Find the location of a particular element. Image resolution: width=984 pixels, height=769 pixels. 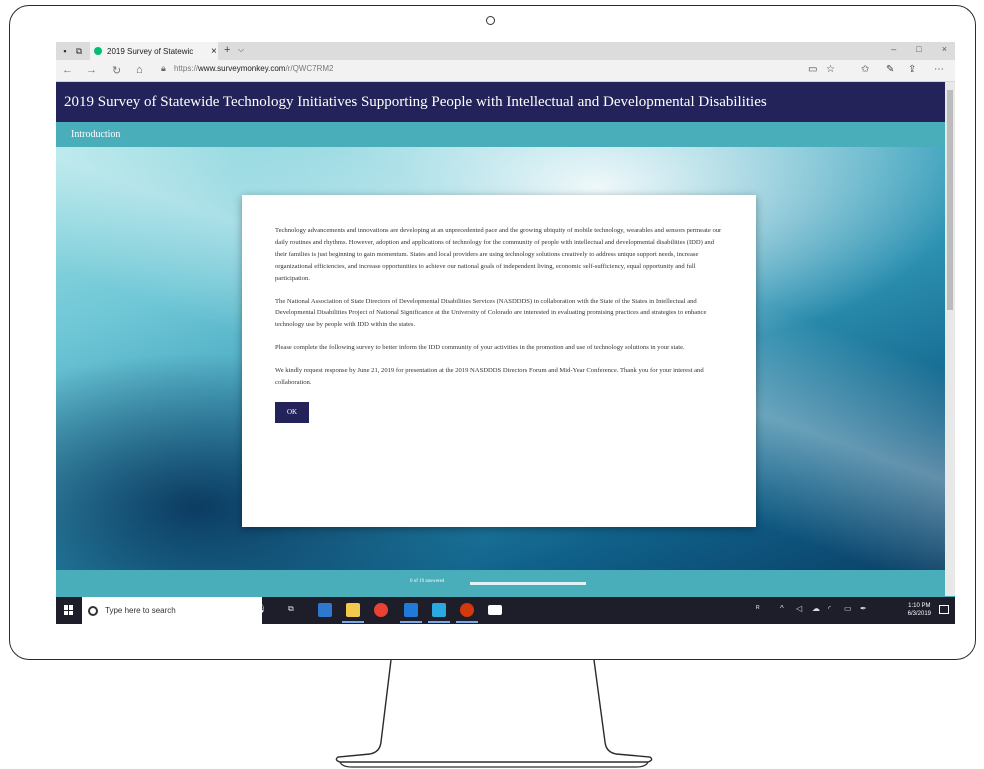

forward-icon: → is located at coordinates (91, 70).